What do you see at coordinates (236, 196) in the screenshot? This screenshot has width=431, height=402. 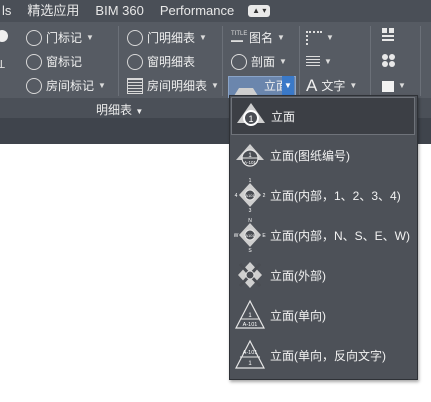 I see `svg-text: 4` at bounding box center [236, 196].